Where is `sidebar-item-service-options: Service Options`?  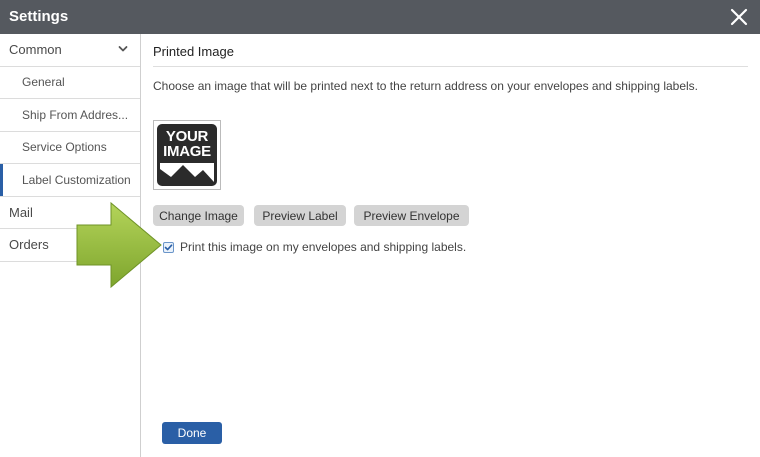 sidebar-item-service-options: Service Options is located at coordinates (70, 148).